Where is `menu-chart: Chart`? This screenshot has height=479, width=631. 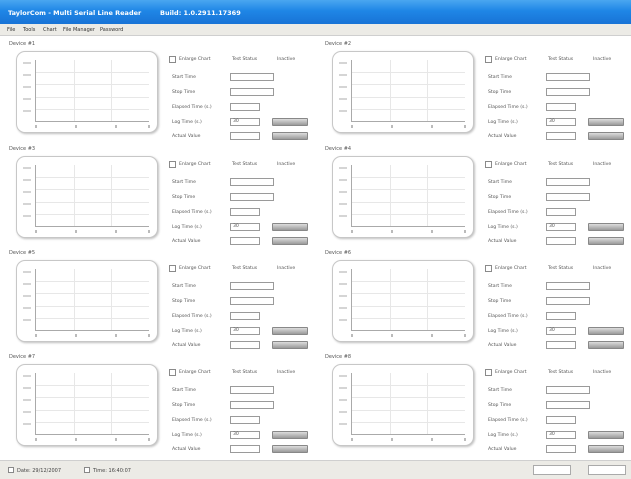 menu-chart: Chart is located at coordinates (50, 30).